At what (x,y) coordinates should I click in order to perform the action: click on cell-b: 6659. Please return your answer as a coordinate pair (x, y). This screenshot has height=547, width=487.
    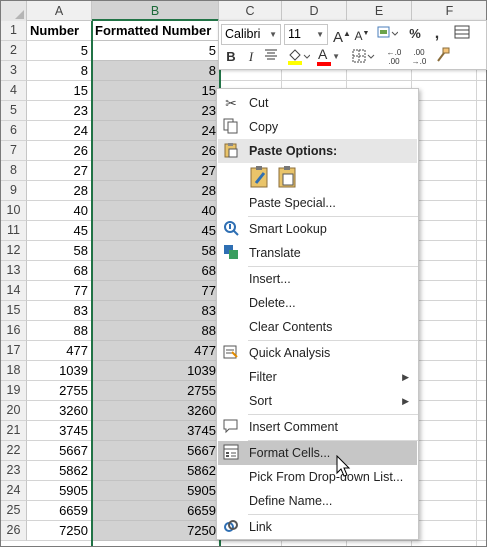
    Looking at the image, I should click on (155, 511).